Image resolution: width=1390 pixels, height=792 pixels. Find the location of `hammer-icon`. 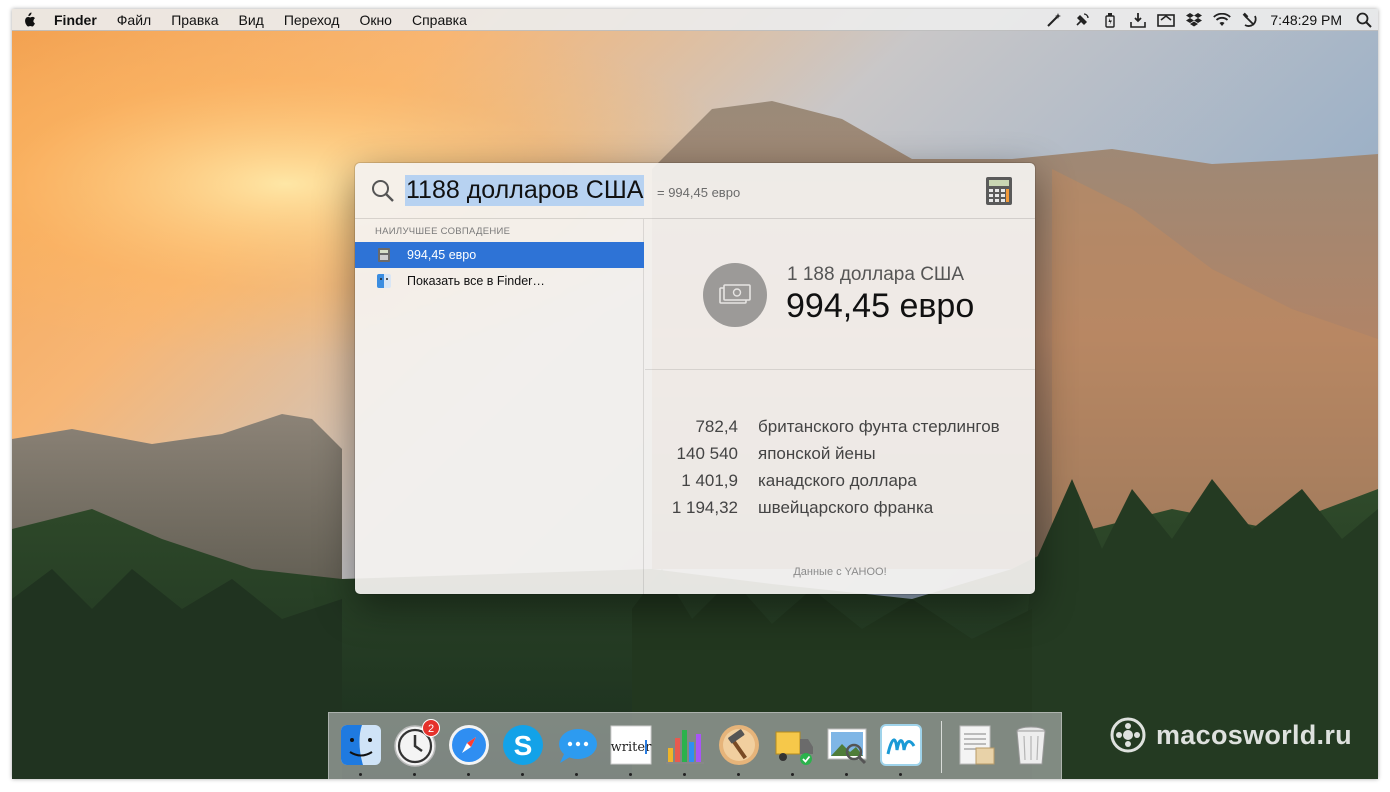

hammer-icon is located at coordinates (739, 745).